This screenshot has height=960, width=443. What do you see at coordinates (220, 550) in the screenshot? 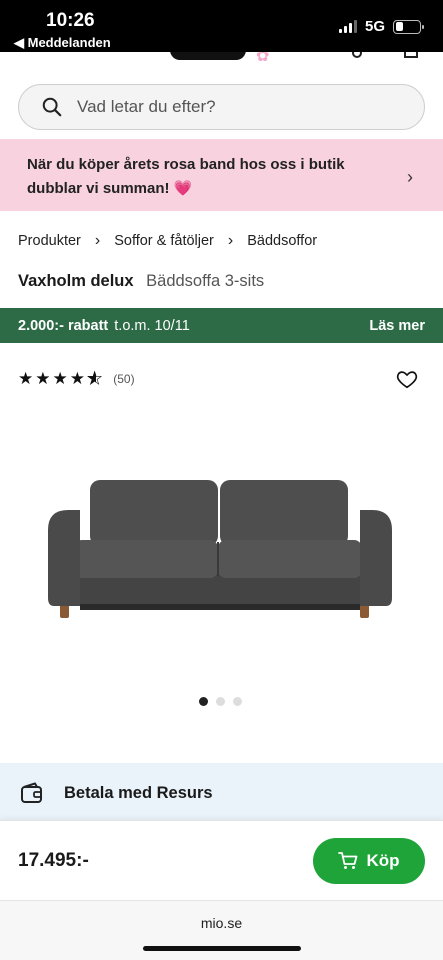
I see `product-image` at bounding box center [220, 550].